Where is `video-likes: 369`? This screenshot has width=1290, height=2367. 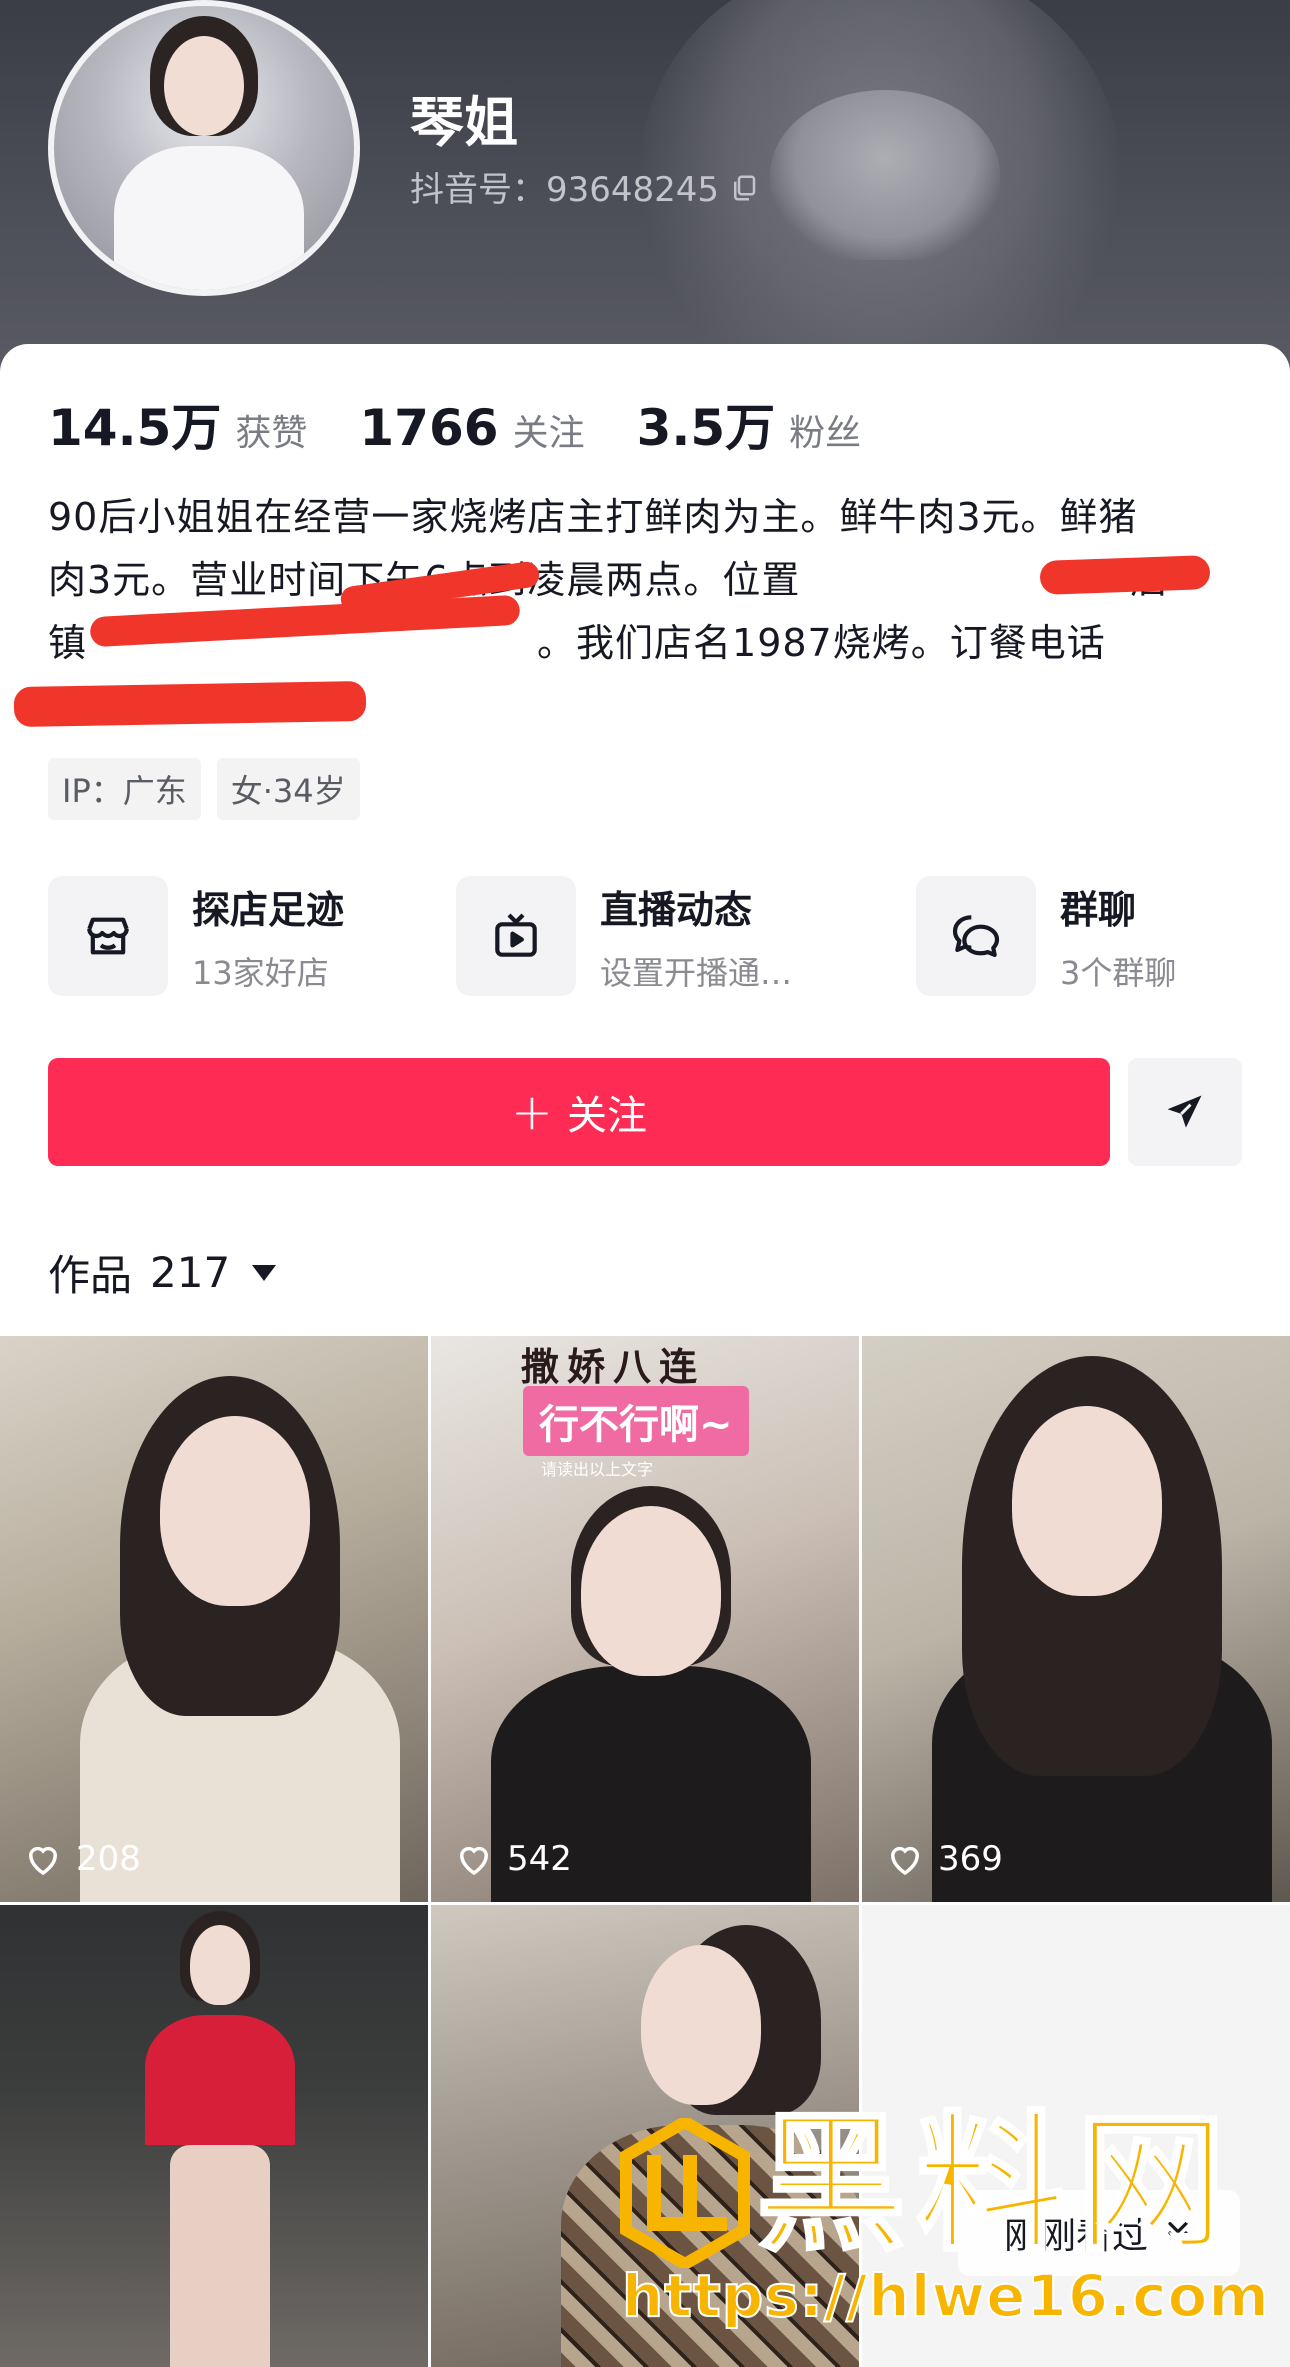
video-likes: 369 is located at coordinates (943, 1859).